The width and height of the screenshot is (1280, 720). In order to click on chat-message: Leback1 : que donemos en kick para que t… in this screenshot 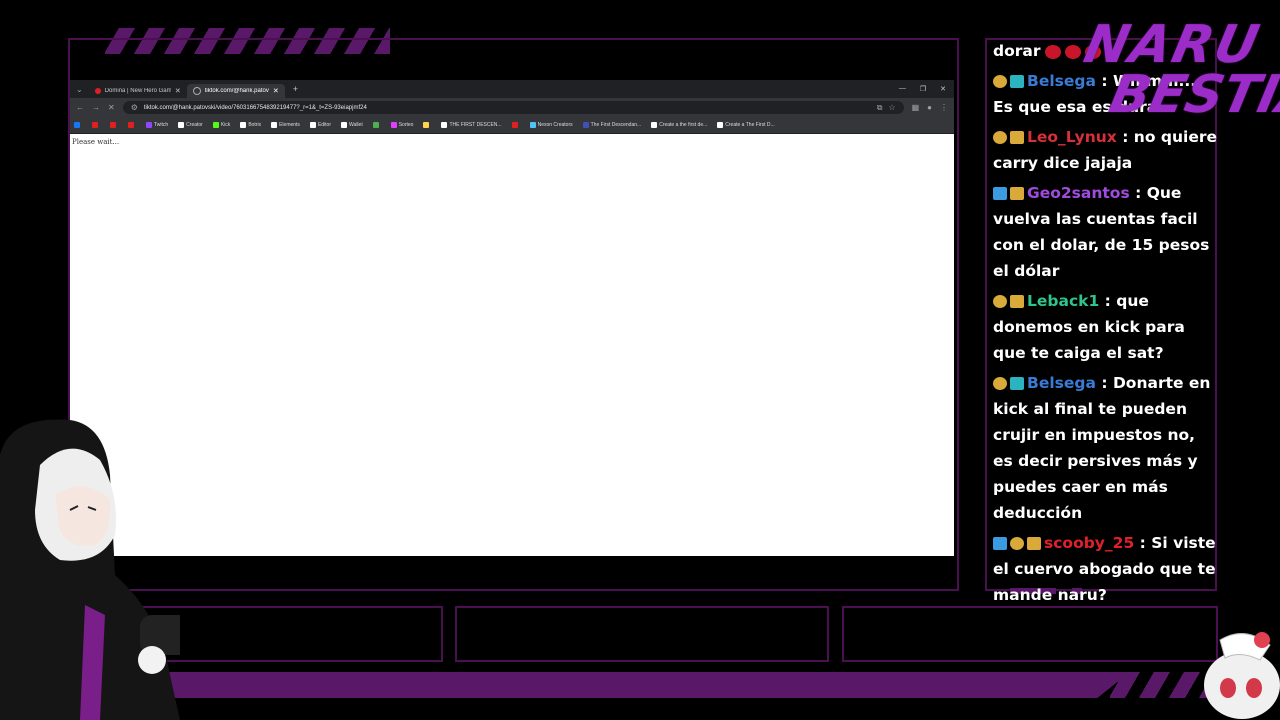, I will do `click(1106, 327)`.